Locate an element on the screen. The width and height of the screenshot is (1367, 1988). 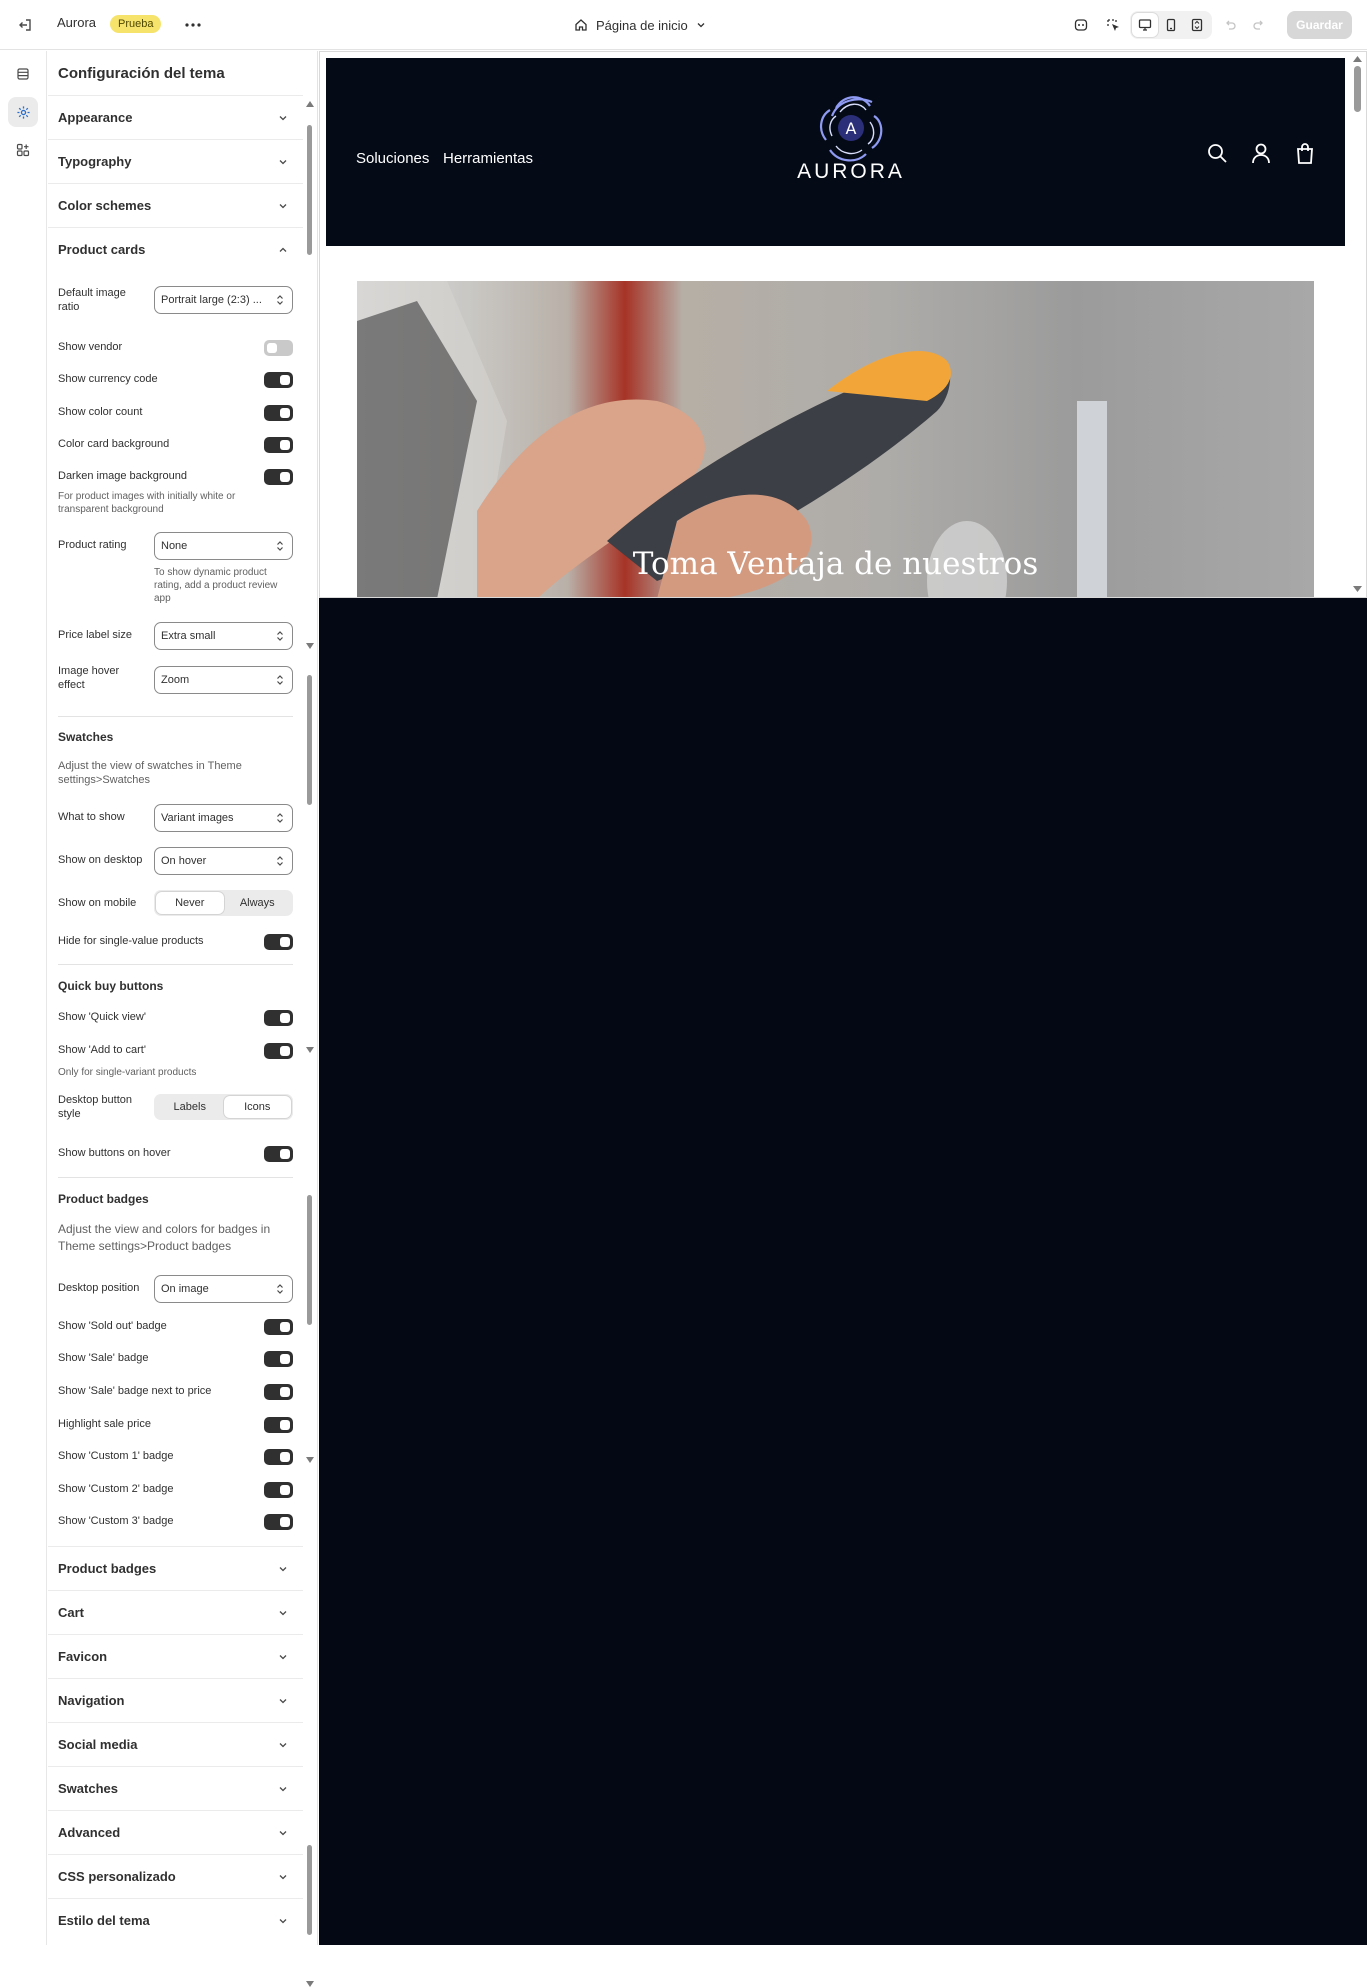
option-never: Never is located at coordinates (190, 903).